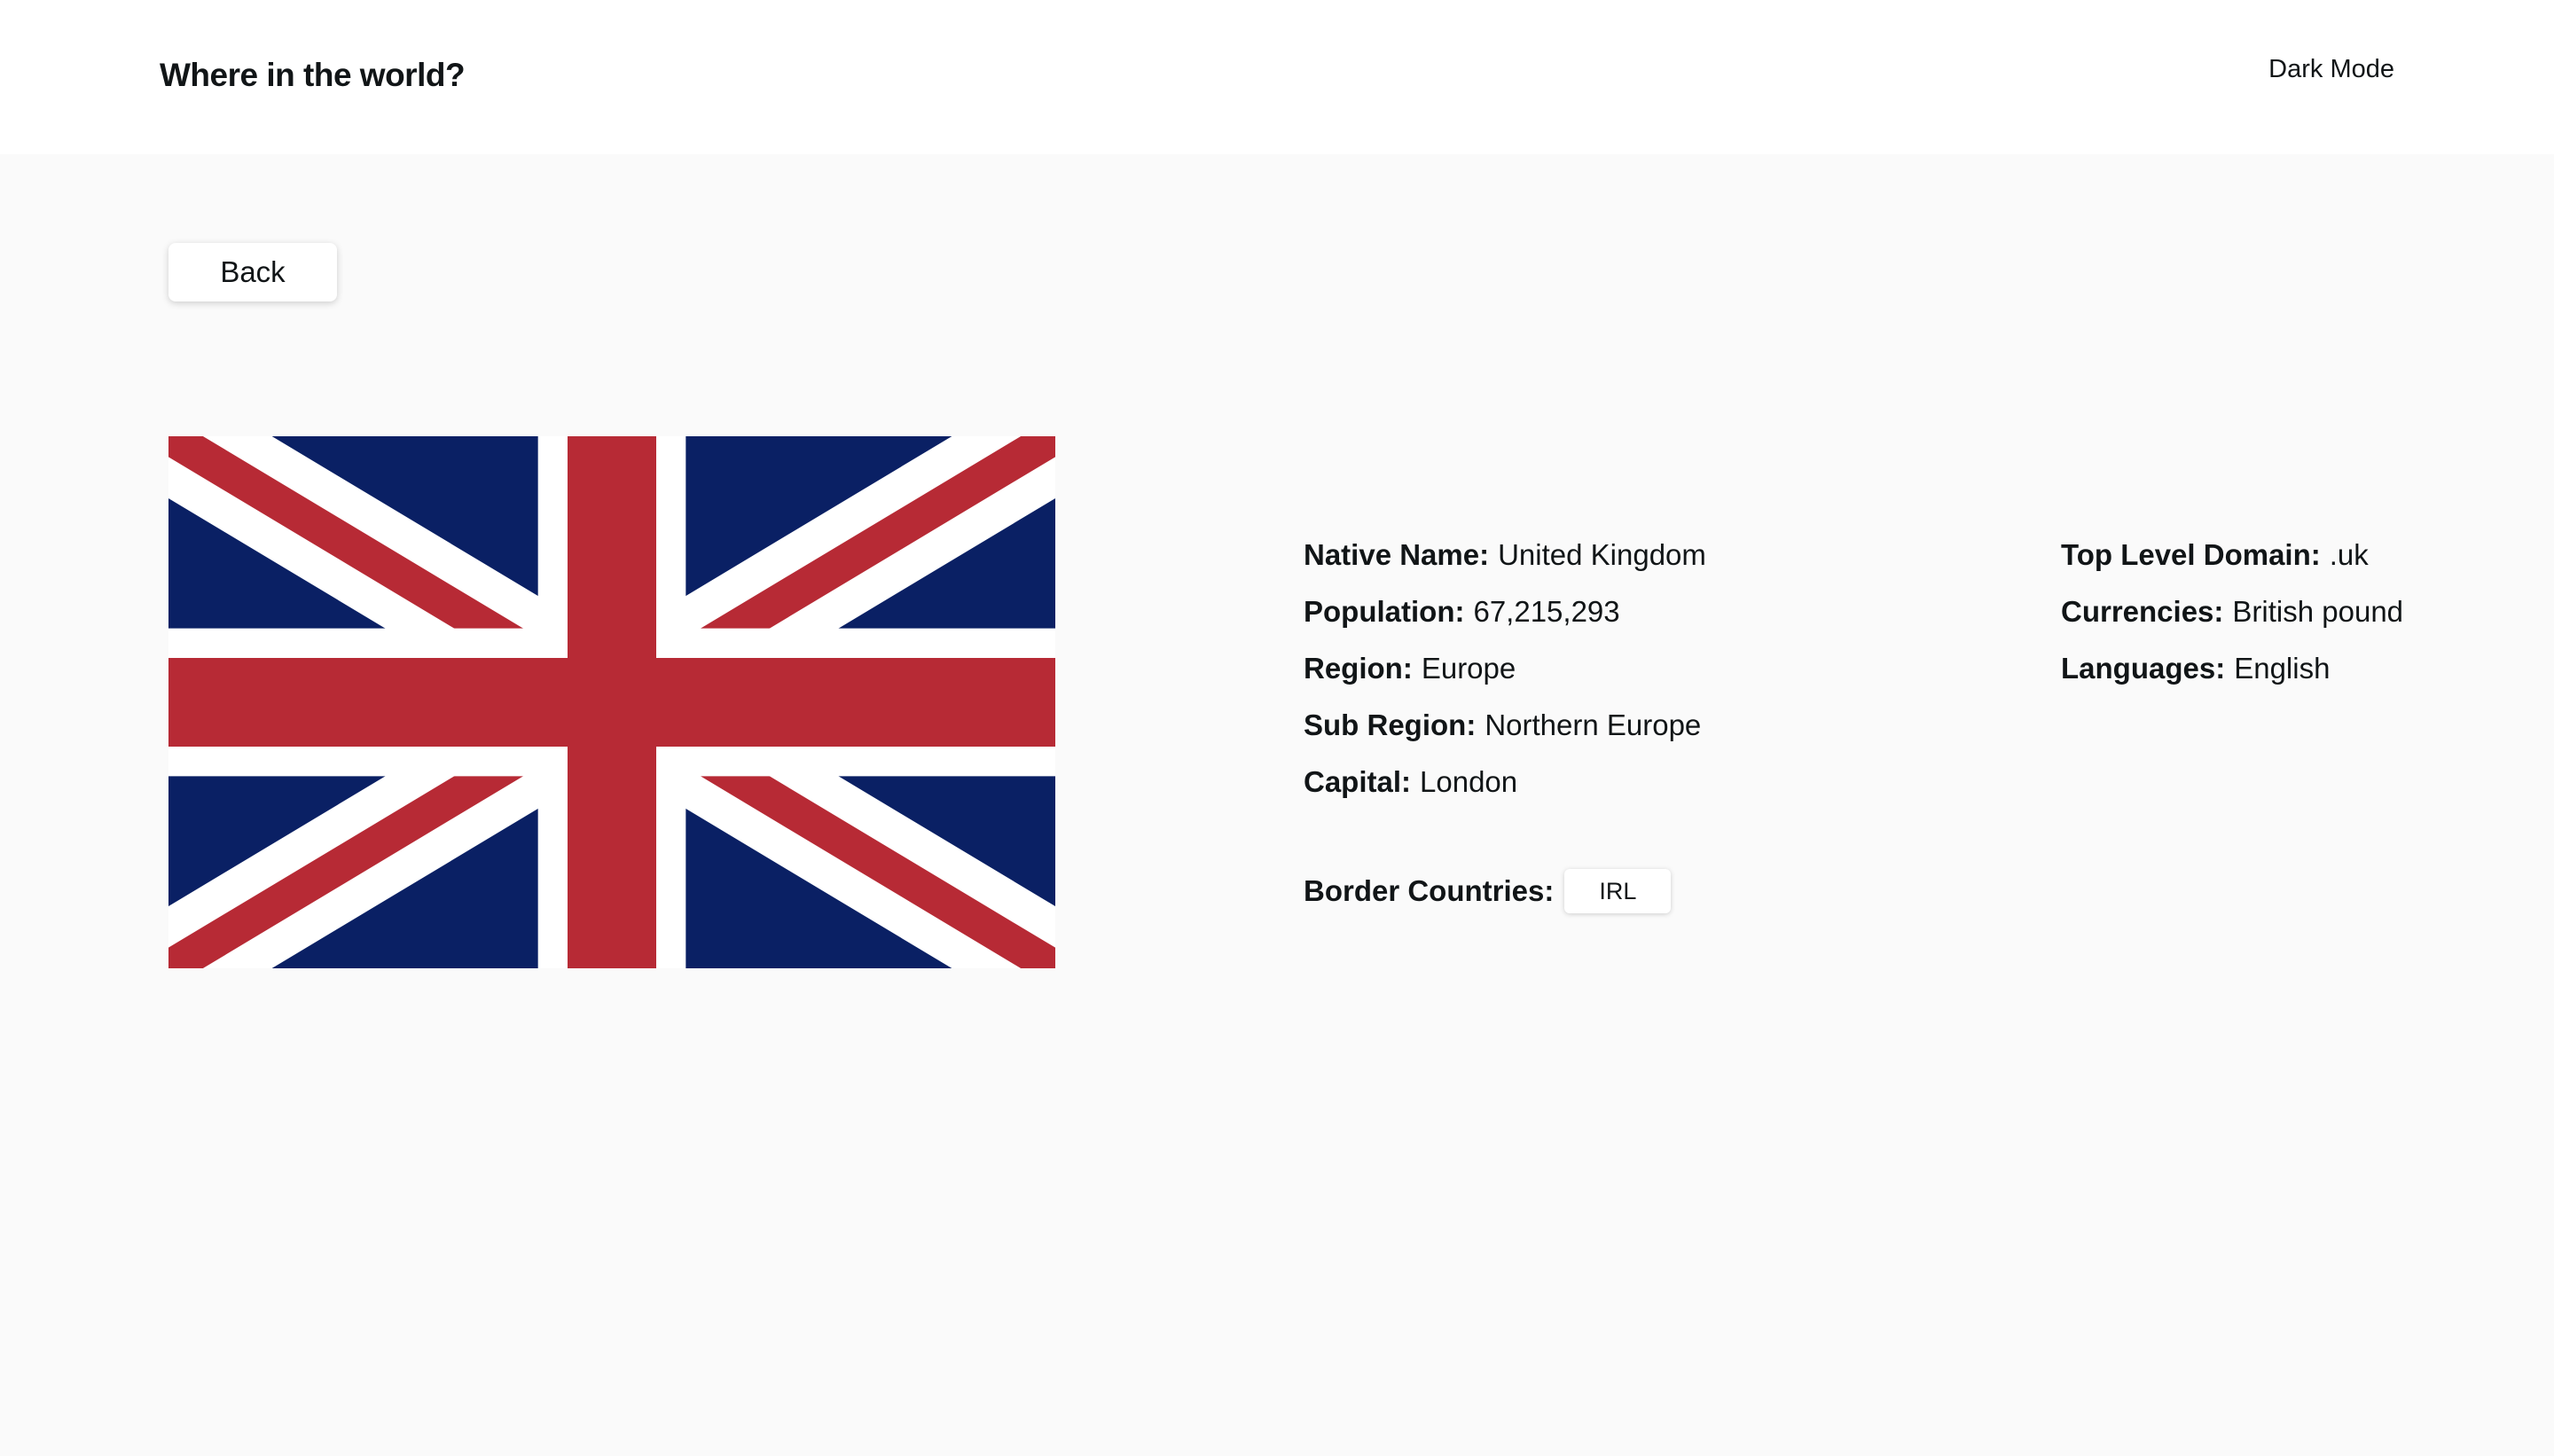 This screenshot has height=1456, width=2554. What do you see at coordinates (1546, 611) in the screenshot?
I see `population-value: 67,215,293` at bounding box center [1546, 611].